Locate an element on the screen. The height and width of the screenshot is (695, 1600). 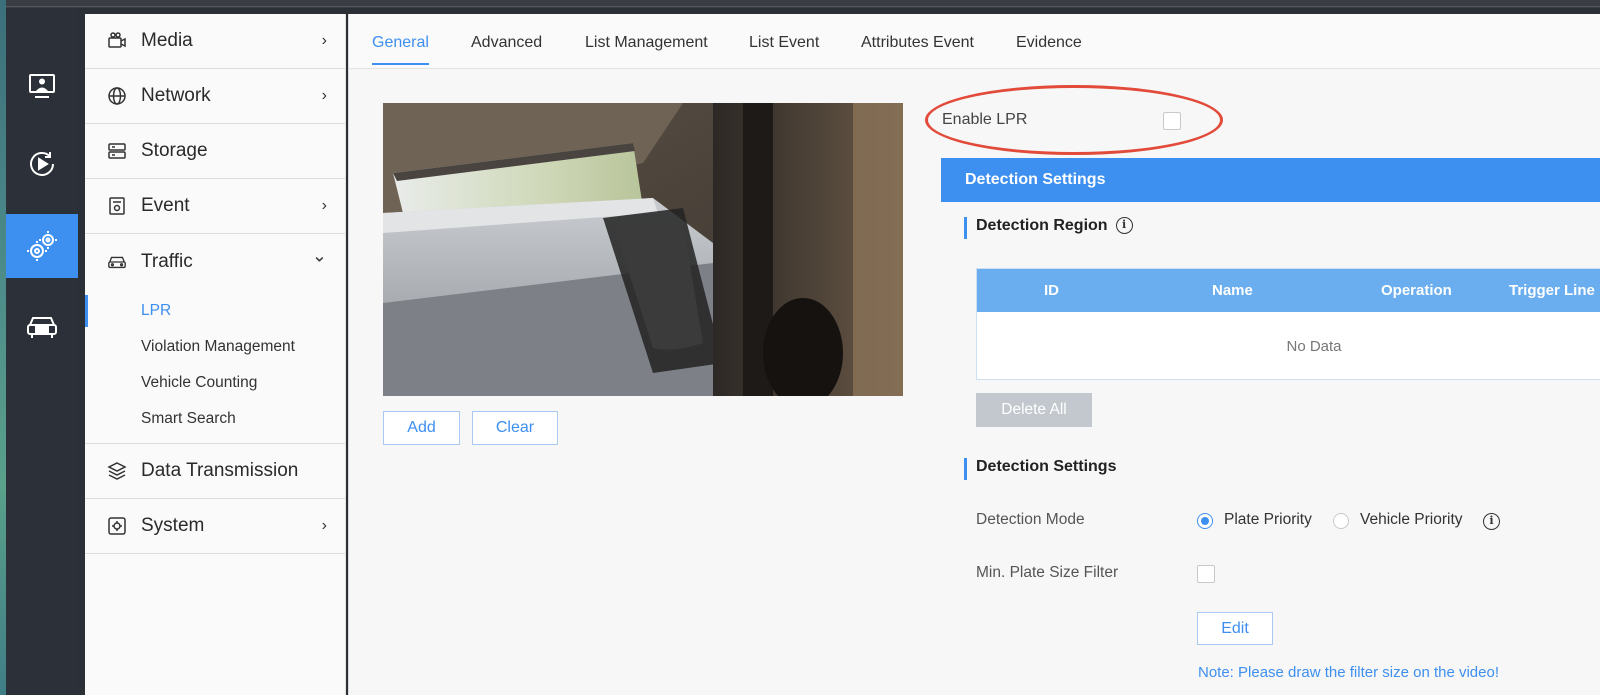
play-circle-icon is located at coordinates (42, 163).